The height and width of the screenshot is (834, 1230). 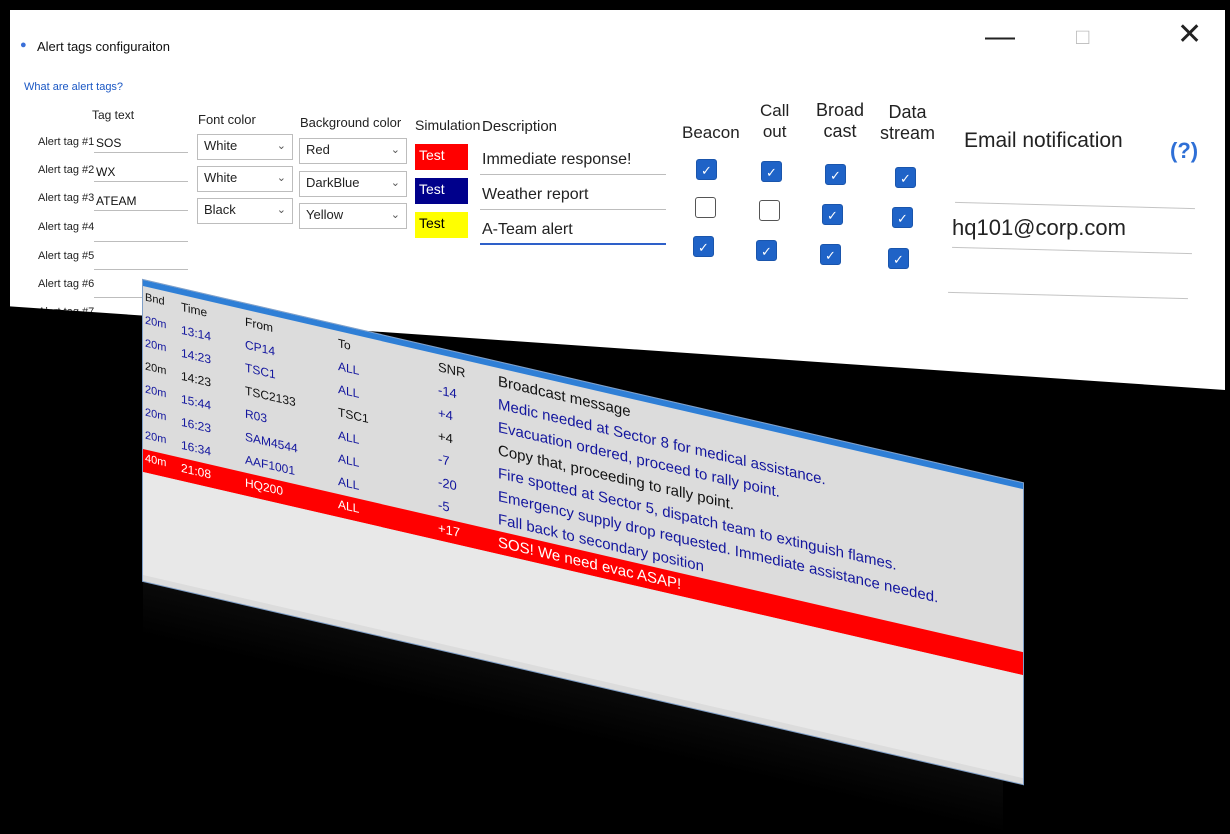 What do you see at coordinates (1189, 35) in the screenshot?
I see `close-button: ✕` at bounding box center [1189, 35].